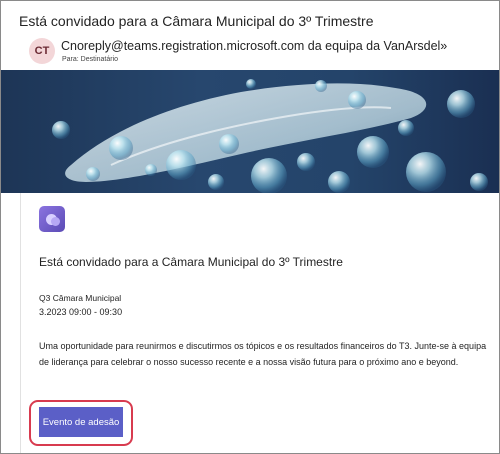  What do you see at coordinates (80, 298) in the screenshot?
I see `meeting-name: Q3 Câmara Municipal` at bounding box center [80, 298].